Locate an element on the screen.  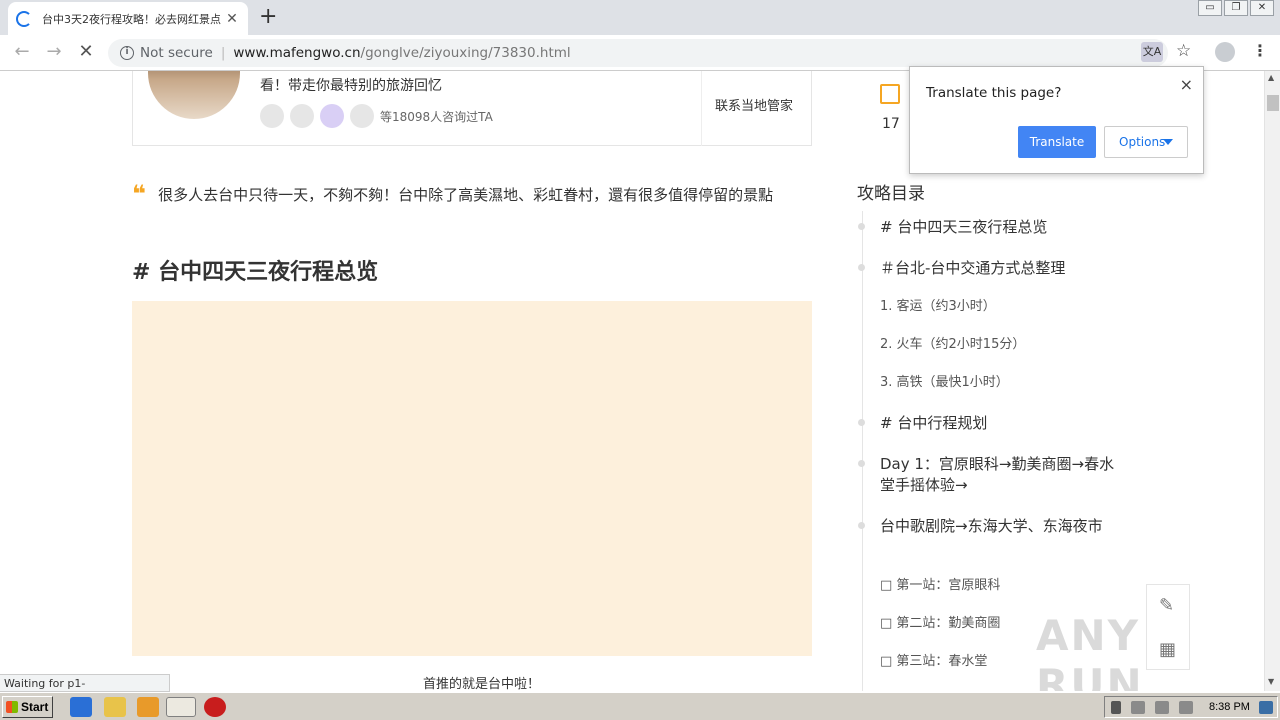
pencil-icon: ✎ is located at coordinates (1166, 605).